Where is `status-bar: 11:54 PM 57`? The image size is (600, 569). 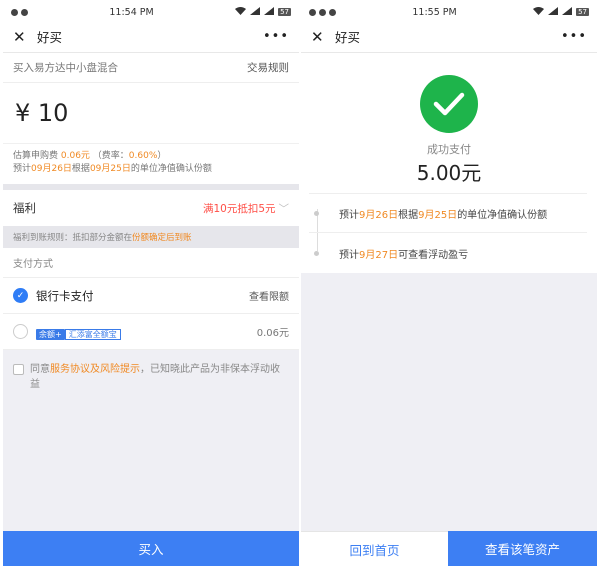
status-bar: 11:54 PM 57 is located at coordinates (151, 12).